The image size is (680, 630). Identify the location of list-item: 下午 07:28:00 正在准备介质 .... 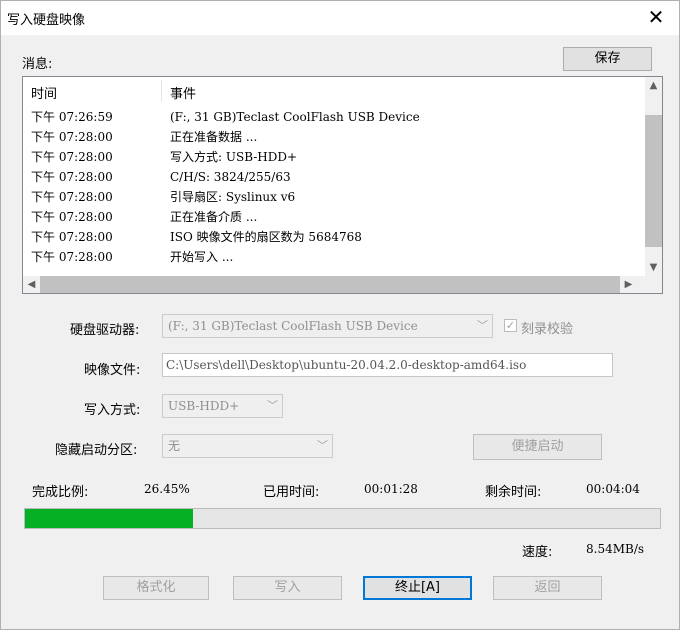
(333, 217).